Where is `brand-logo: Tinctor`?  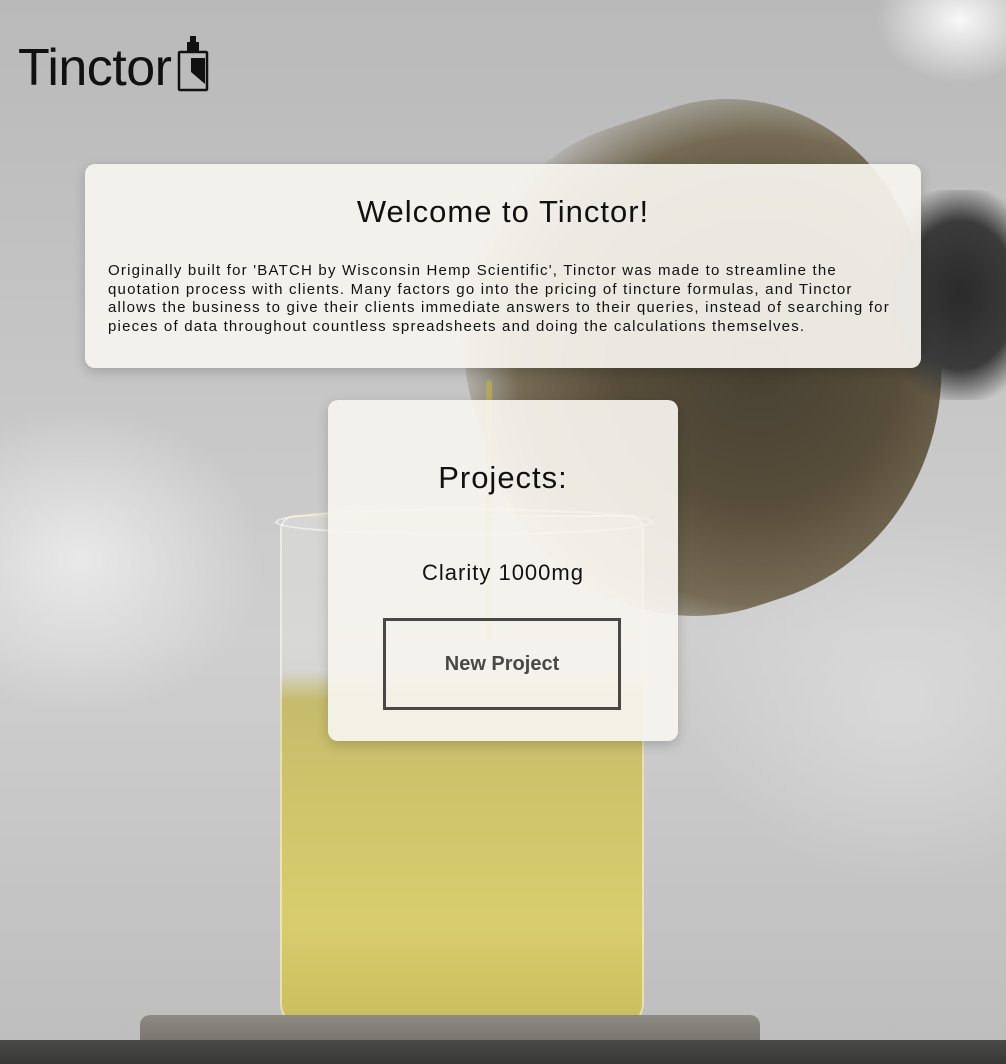
brand-logo: Tinctor is located at coordinates (114, 66).